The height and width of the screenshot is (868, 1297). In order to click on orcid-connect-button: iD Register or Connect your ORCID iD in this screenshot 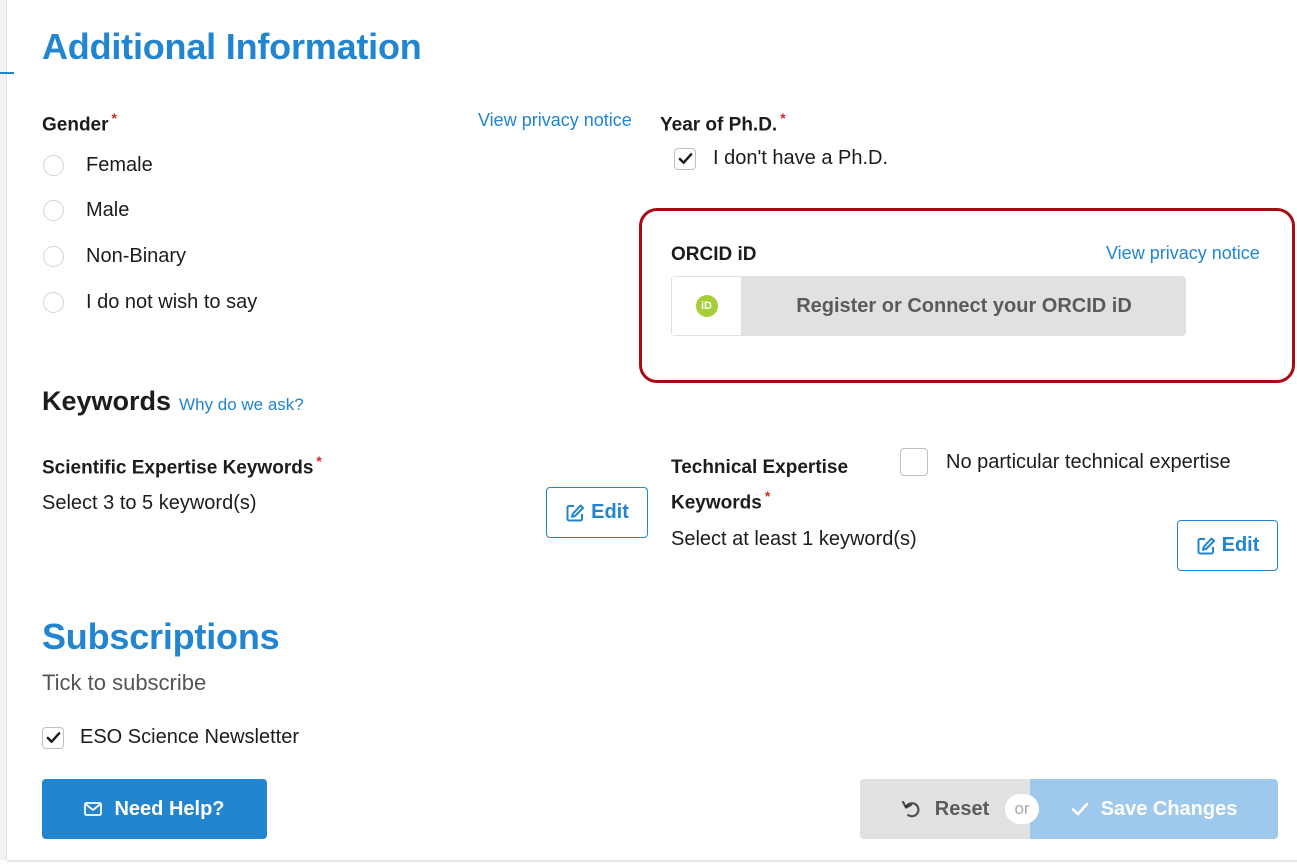, I will do `click(928, 306)`.